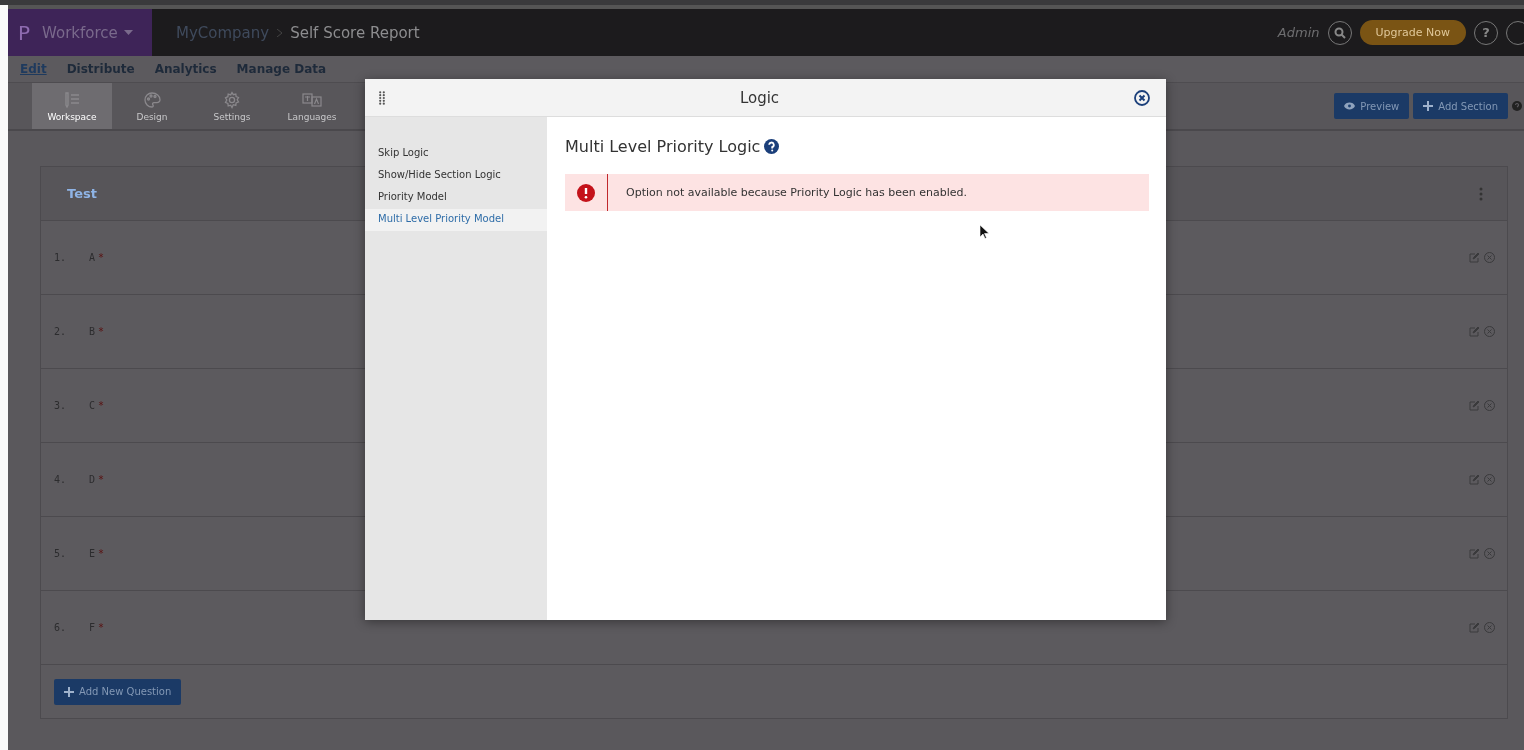 The width and height of the screenshot is (1524, 750). I want to click on modal-title: Logic, so click(759, 97).